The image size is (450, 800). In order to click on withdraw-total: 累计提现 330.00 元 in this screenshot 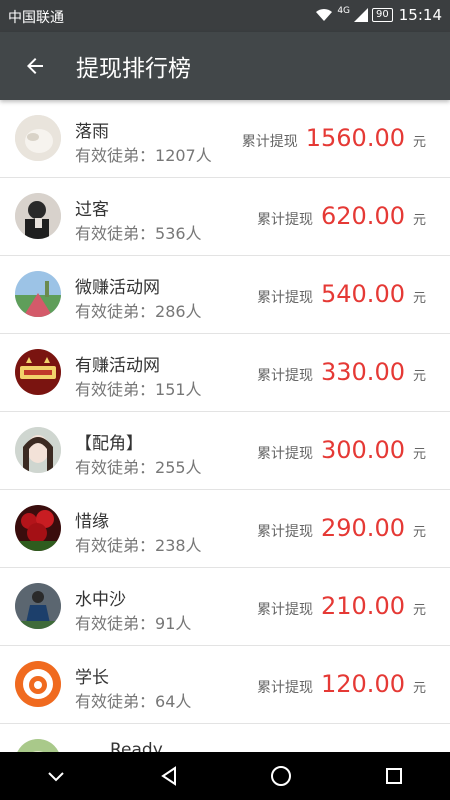, I will do `click(341, 372)`.